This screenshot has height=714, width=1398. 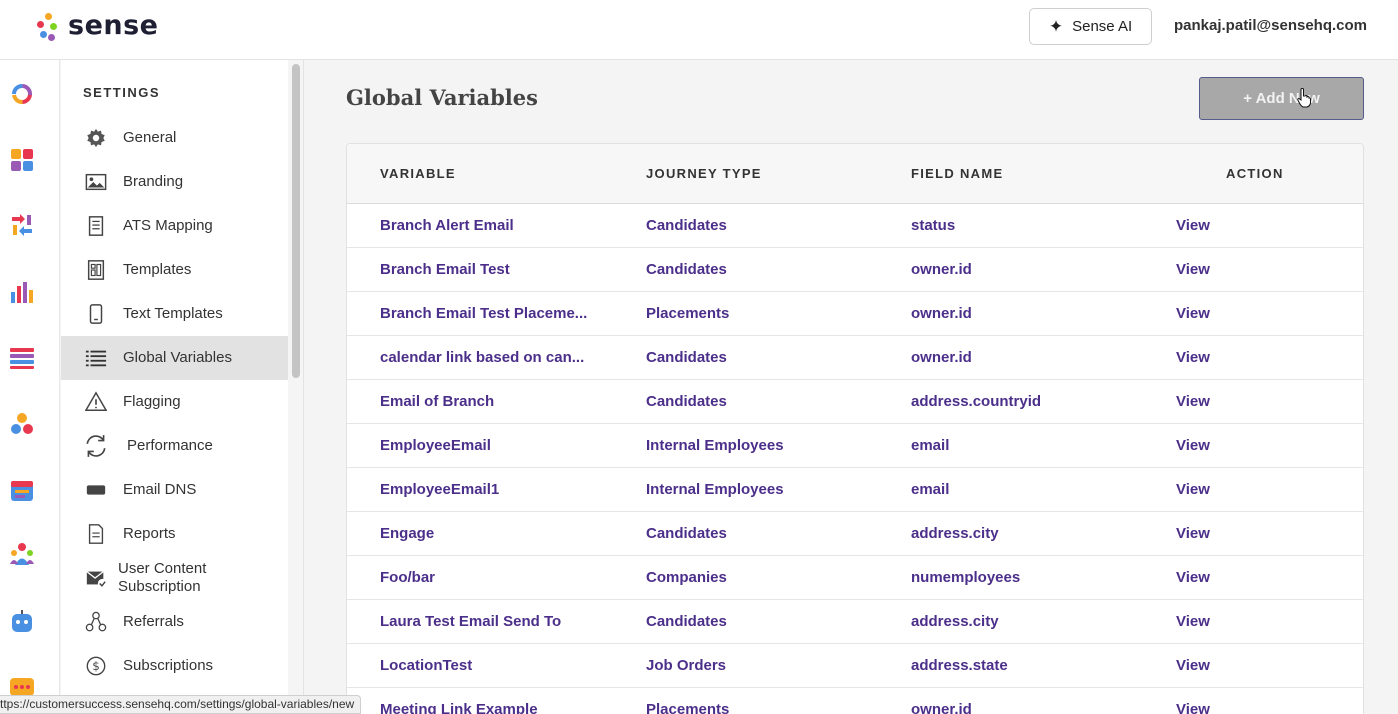 I want to click on column-header-journey-type: JOURNEY TYPE, so click(x=704, y=173).